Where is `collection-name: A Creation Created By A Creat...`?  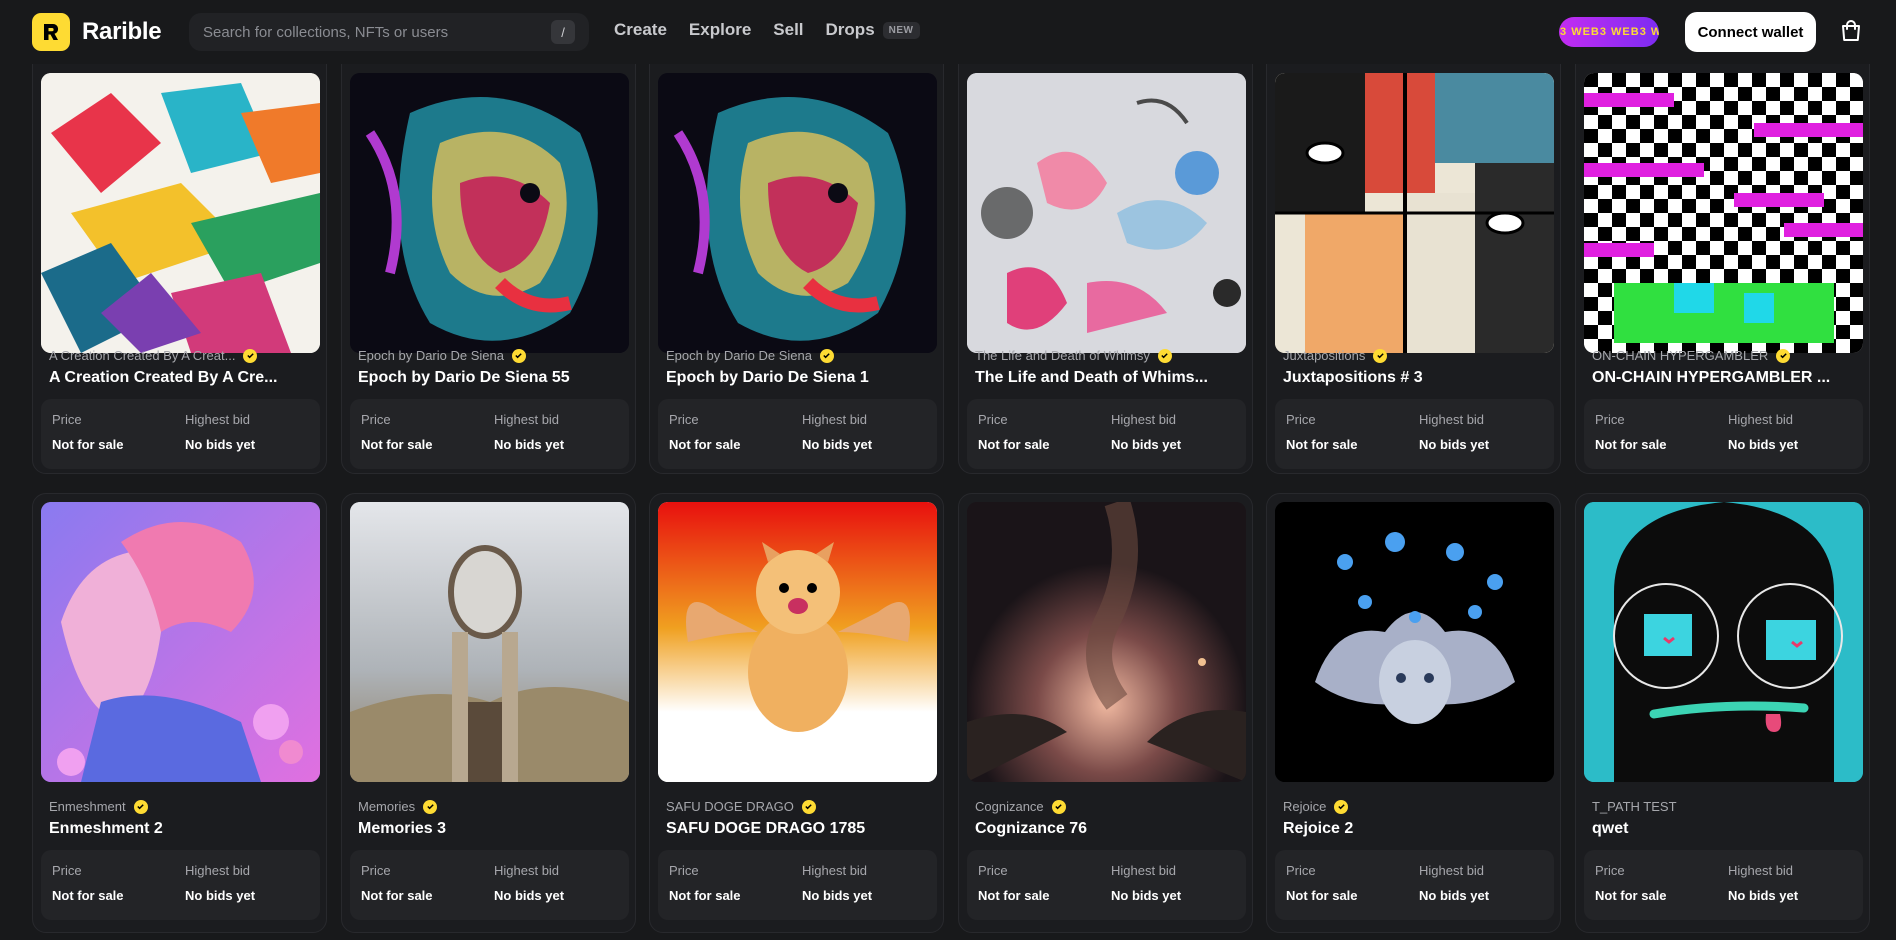 collection-name: A Creation Created By A Creat... is located at coordinates (153, 355).